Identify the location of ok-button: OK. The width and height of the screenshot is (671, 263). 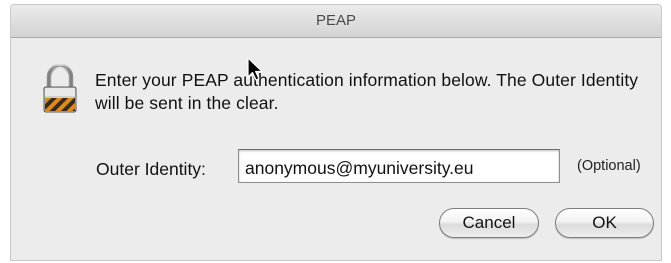
(604, 223).